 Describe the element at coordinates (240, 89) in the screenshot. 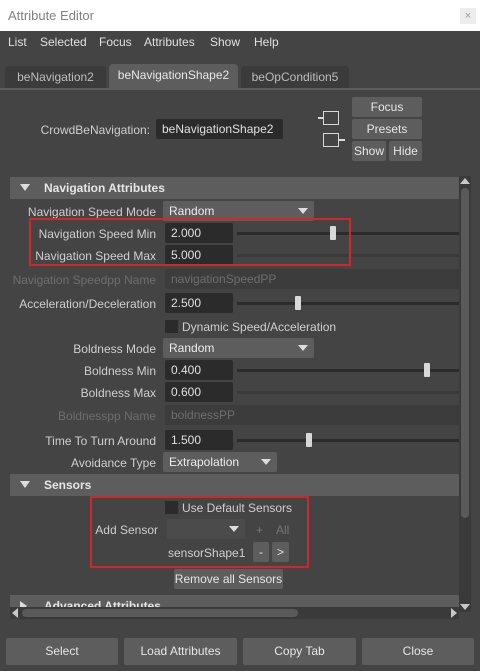

I see `tab-divider` at that location.